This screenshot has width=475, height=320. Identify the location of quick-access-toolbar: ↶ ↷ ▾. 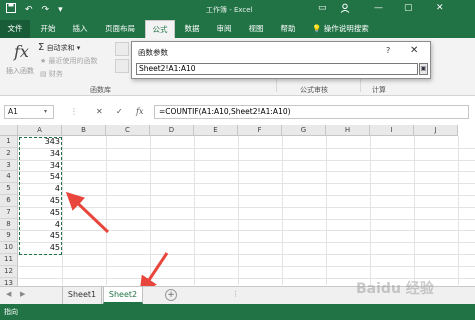
(34, 10).